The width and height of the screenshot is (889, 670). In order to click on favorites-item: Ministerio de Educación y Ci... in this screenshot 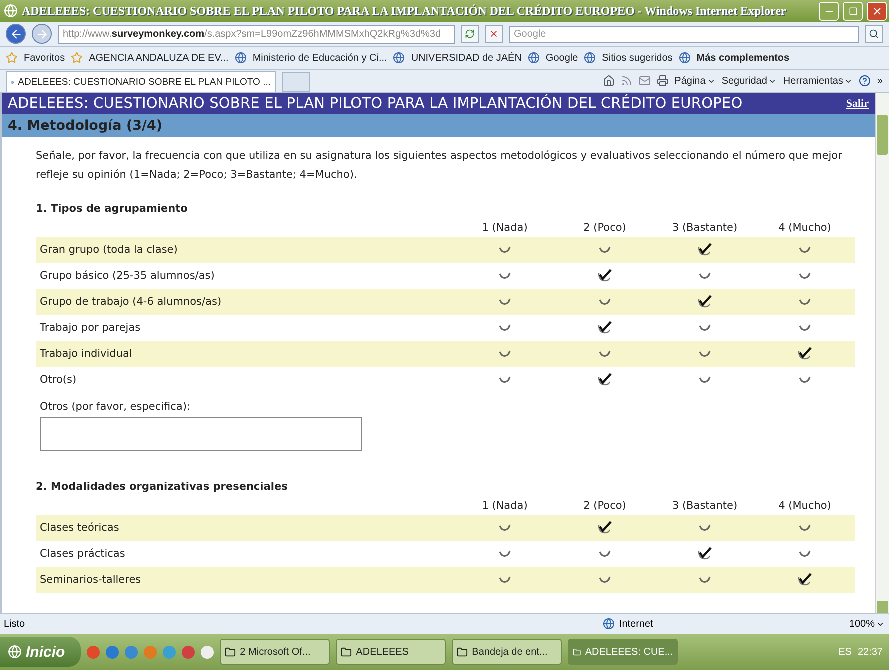, I will do `click(320, 58)`.